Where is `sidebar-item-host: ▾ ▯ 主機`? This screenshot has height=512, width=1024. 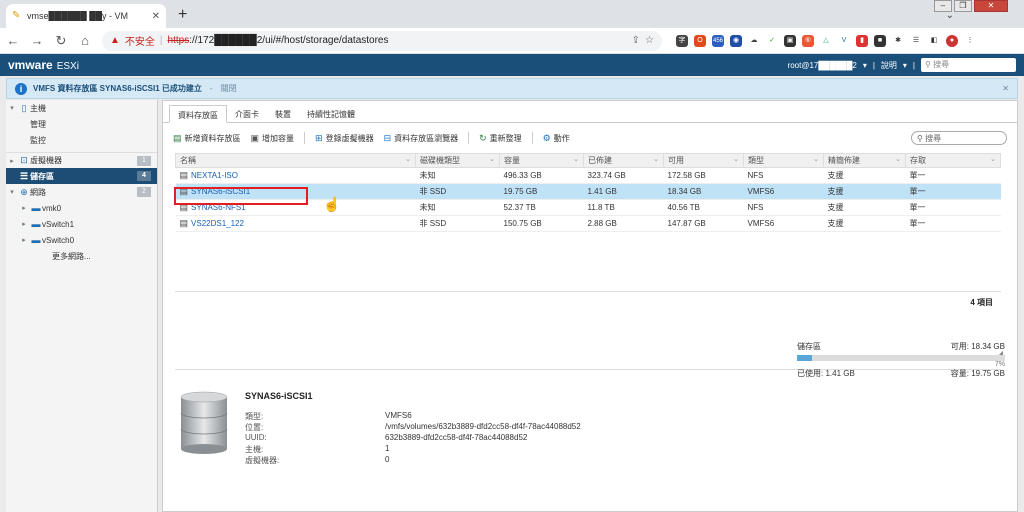 sidebar-item-host: ▾ ▯ 主機 is located at coordinates (81, 108).